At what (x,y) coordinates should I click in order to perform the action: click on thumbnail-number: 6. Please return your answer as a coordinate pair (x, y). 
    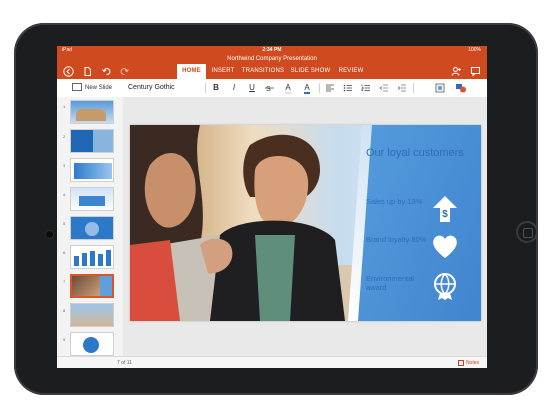
    Looking at the image, I should click on (64, 252).